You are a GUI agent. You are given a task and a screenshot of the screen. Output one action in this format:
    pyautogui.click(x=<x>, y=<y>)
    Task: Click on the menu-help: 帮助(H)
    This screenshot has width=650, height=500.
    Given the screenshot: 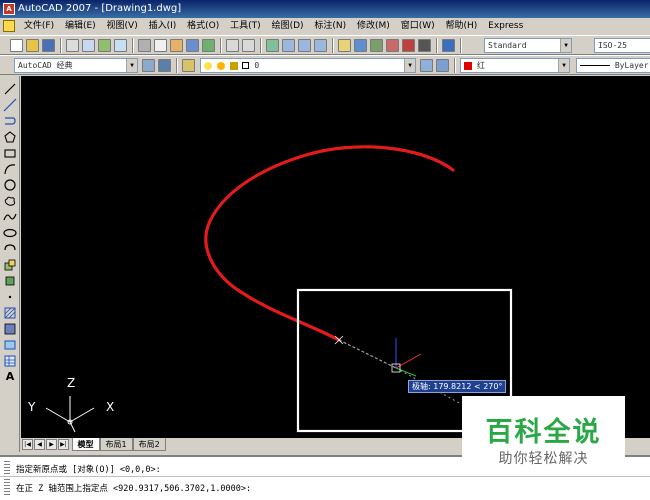 What is the action you would take?
    pyautogui.click(x=462, y=26)
    